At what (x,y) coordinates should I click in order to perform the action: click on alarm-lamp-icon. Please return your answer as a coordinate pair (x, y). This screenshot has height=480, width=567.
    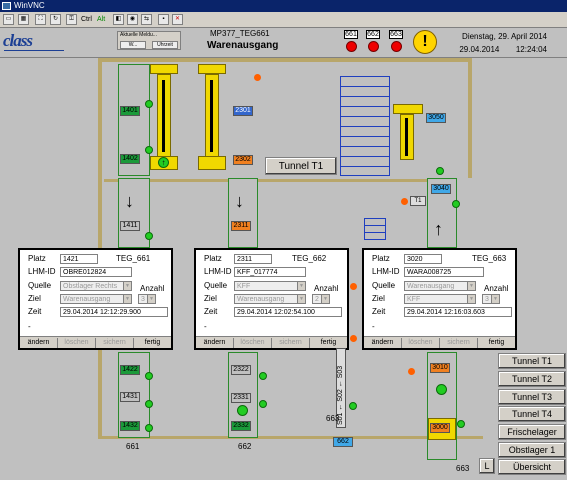
    Looking at the image, I should click on (373, 46).